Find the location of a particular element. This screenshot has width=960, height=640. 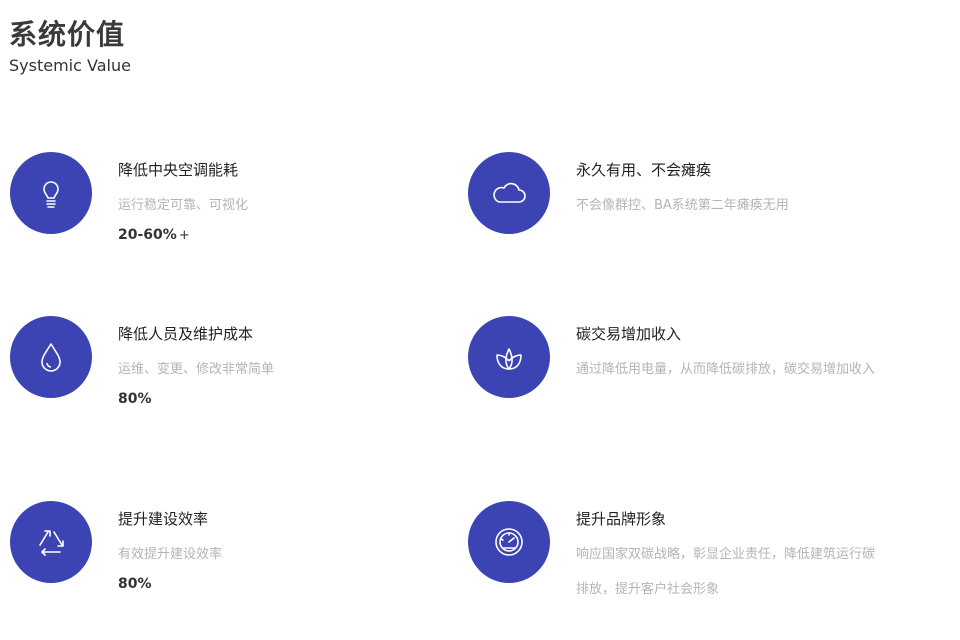

section-header: 系统价值 Systemic Value is located at coordinates (70, 46).